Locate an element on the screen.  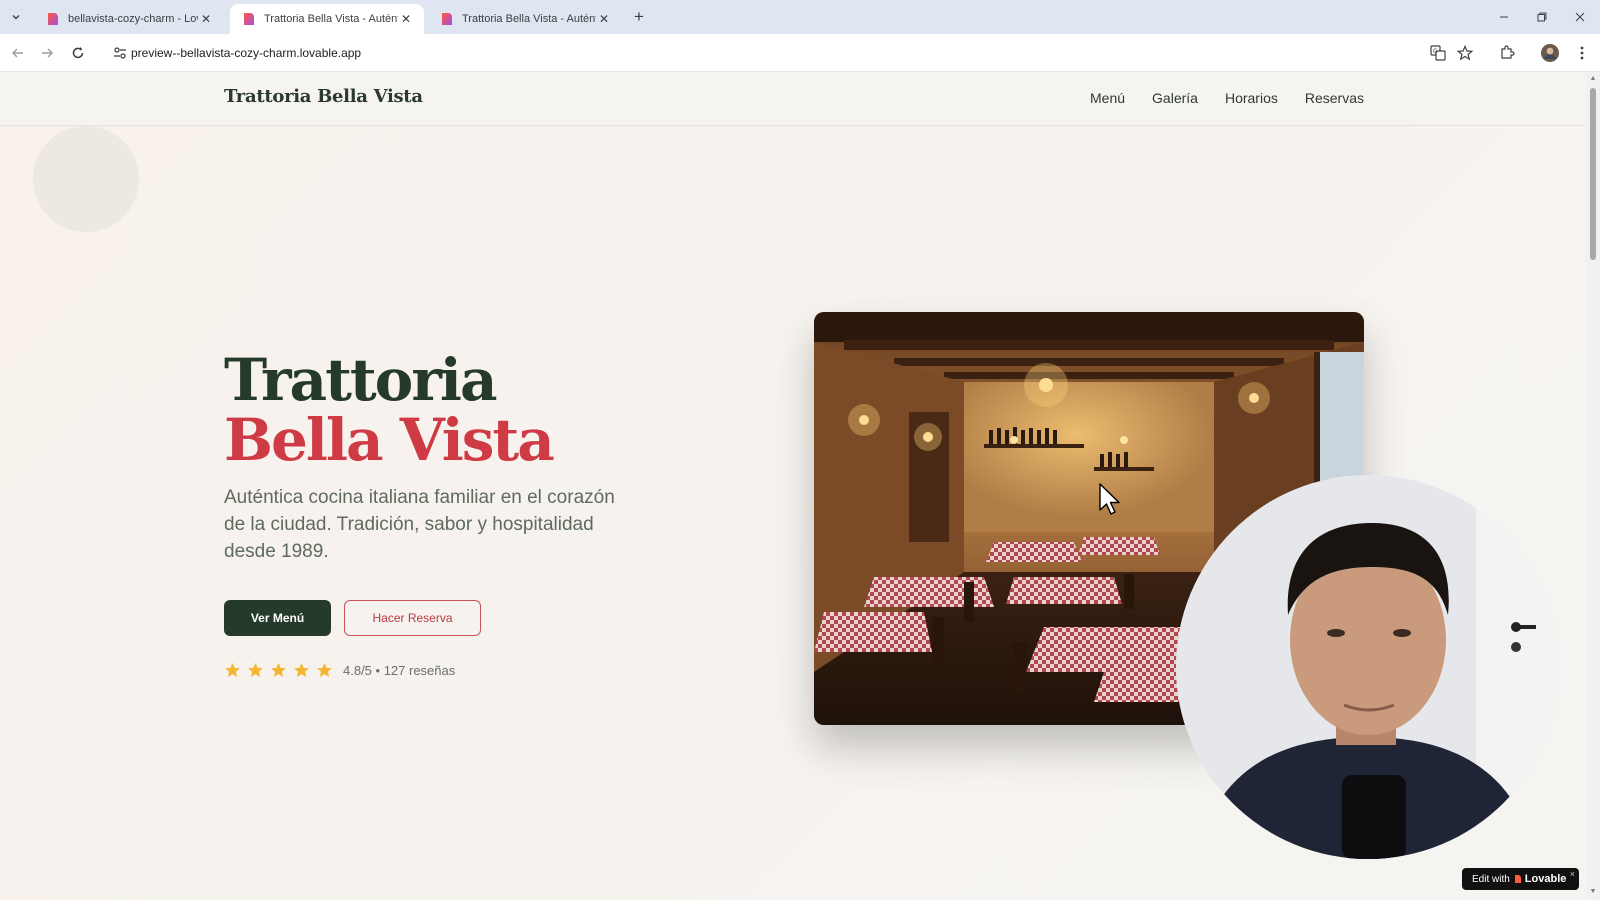
browser-tab-trattoria-active: Trattoria Bella Vista - Auténtica ✕ is located at coordinates (327, 19).